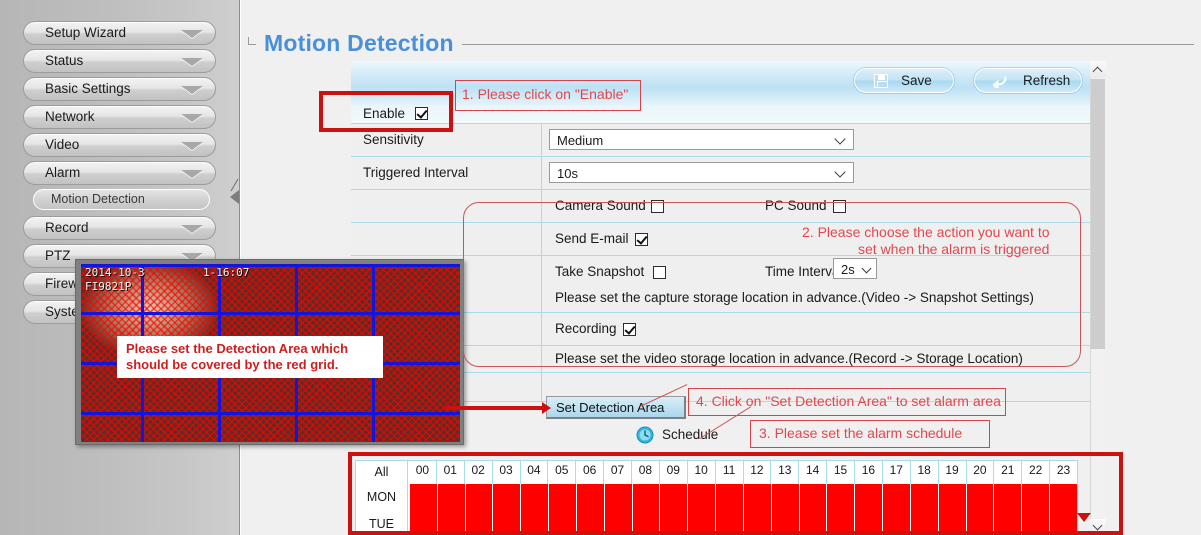  Describe the element at coordinates (926, 232) in the screenshot. I see `annotation-2-text-line1: 2. Please choose the action you want to` at that location.